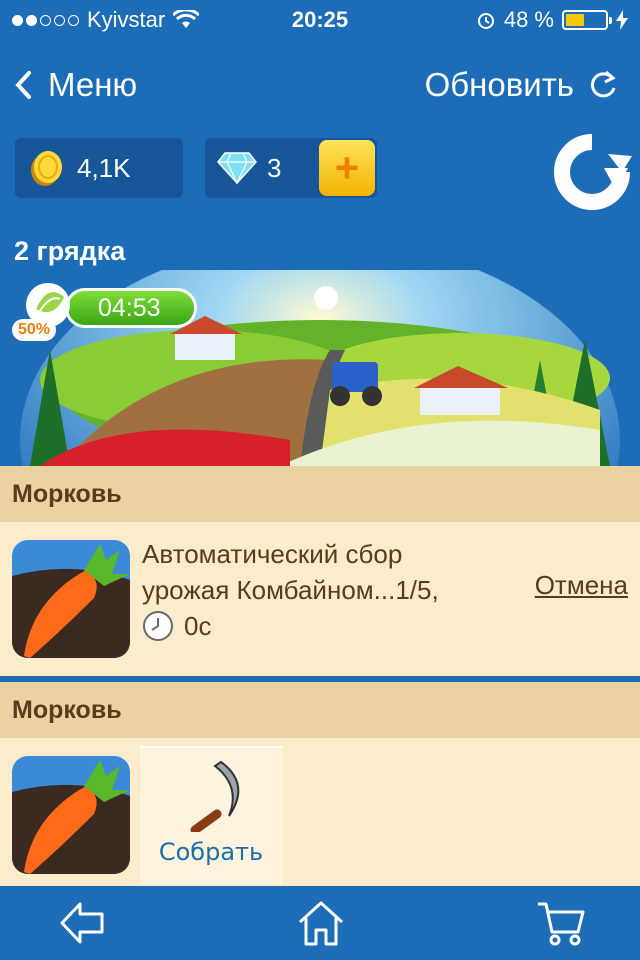  Describe the element at coordinates (158, 626) in the screenshot. I see `clock-icon` at that location.